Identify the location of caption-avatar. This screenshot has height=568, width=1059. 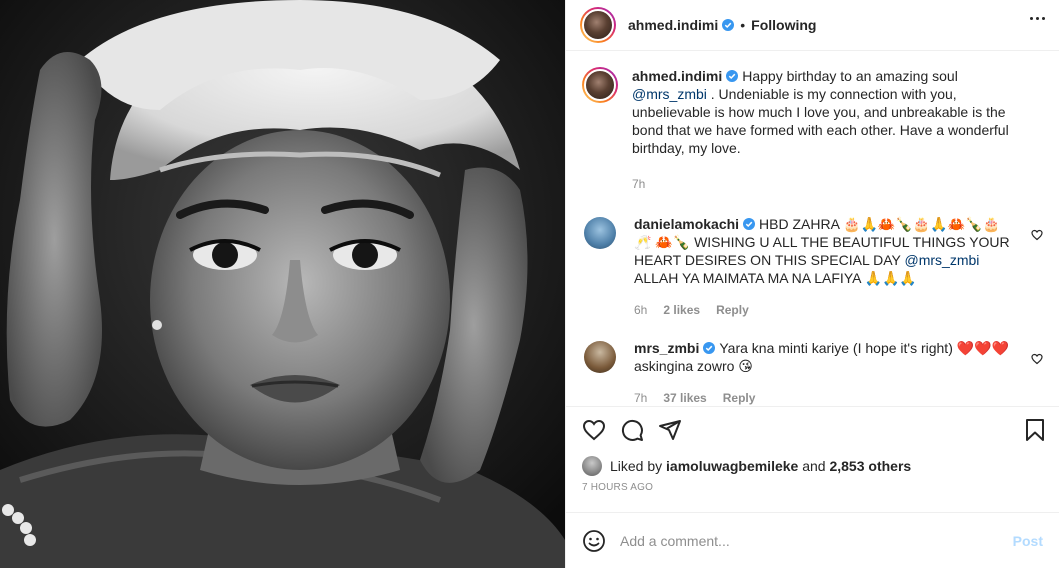
(600, 85).